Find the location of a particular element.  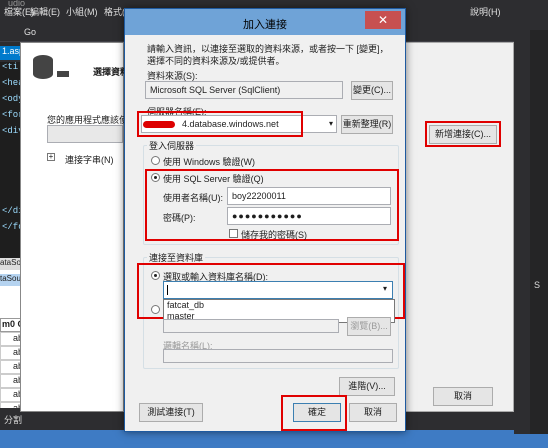

plug-icon is located at coordinates (63, 74).